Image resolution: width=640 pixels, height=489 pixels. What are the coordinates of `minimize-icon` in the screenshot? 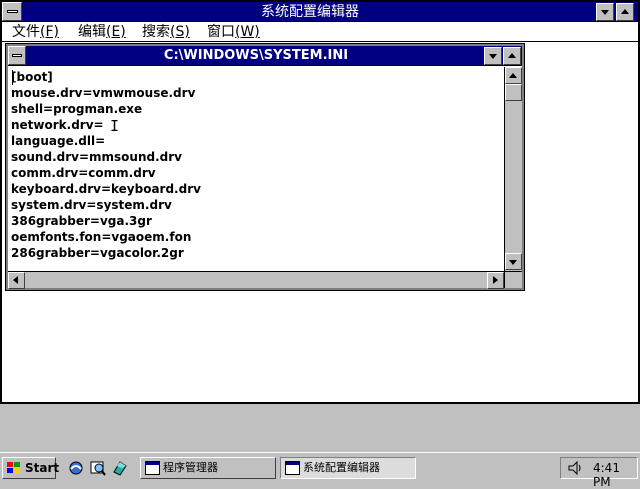 It's located at (605, 12).